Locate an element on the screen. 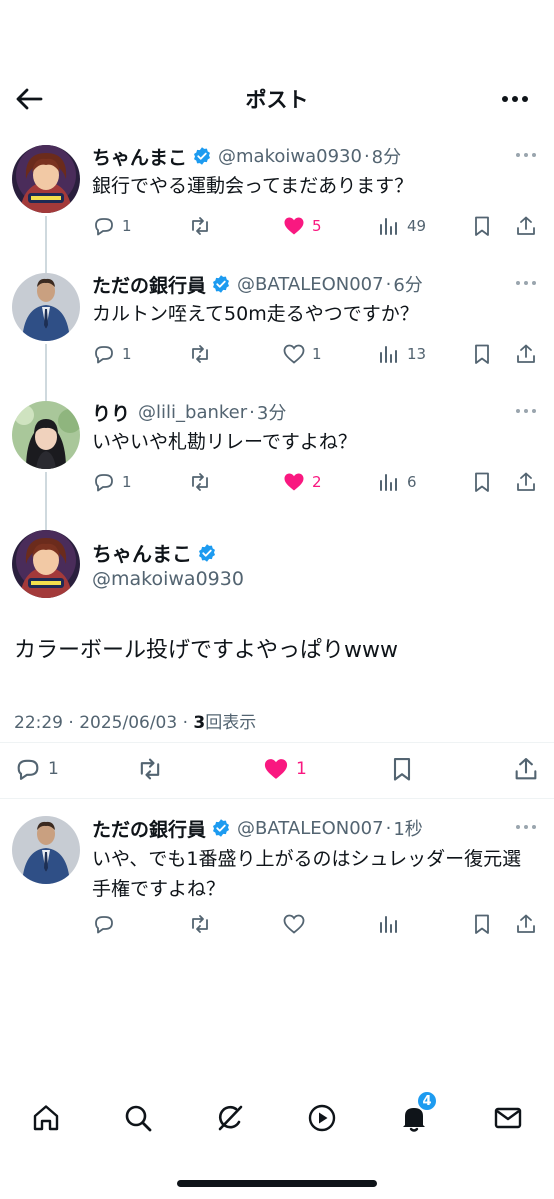 The width and height of the screenshot is (554, 1199). tweet-actions: 1 5 49 is located at coordinates (316, 226).